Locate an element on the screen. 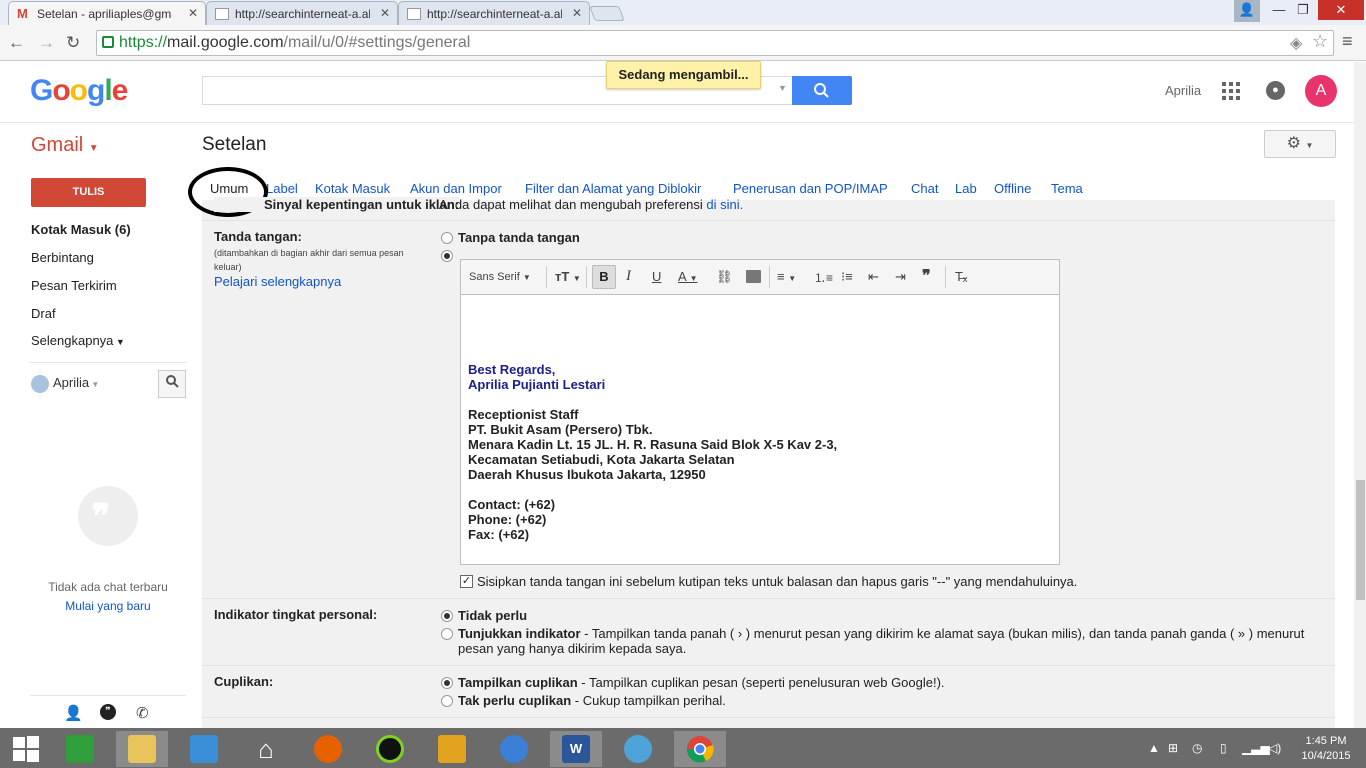  tab-labs: Lab is located at coordinates (966, 188).